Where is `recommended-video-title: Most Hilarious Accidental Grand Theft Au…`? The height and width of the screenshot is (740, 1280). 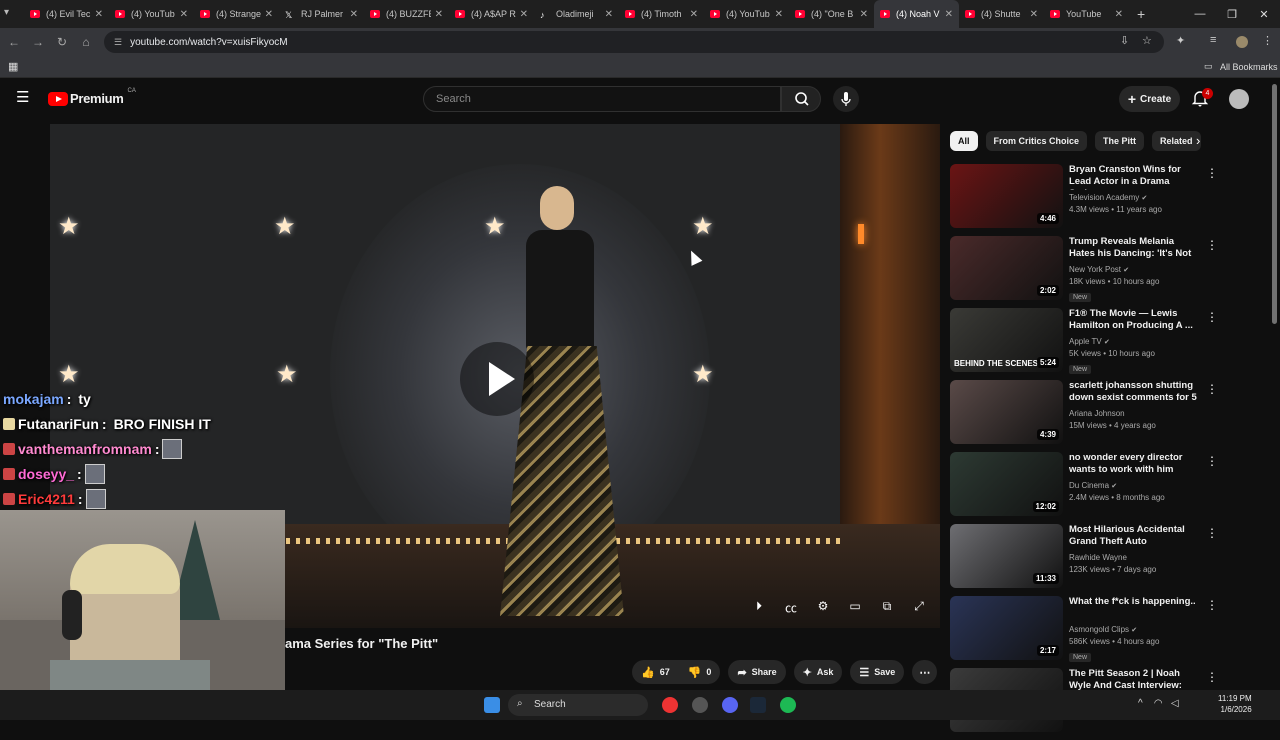
recommended-video-title: Most Hilarious Accidental Grand Theft Au… is located at coordinates (1134, 537).